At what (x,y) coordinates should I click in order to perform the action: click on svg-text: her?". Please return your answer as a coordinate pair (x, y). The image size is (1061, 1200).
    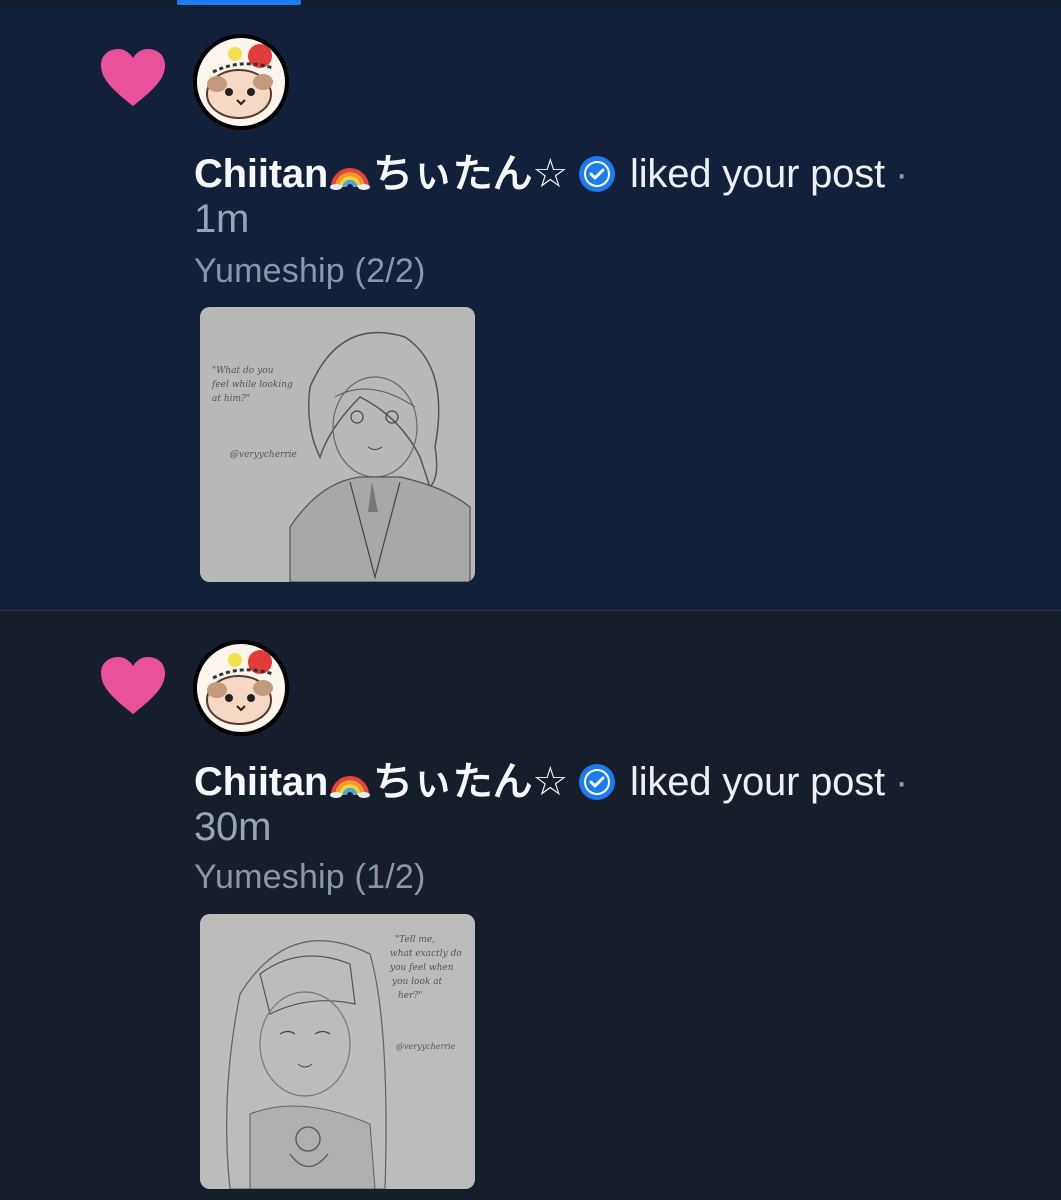
    Looking at the image, I should click on (410, 996).